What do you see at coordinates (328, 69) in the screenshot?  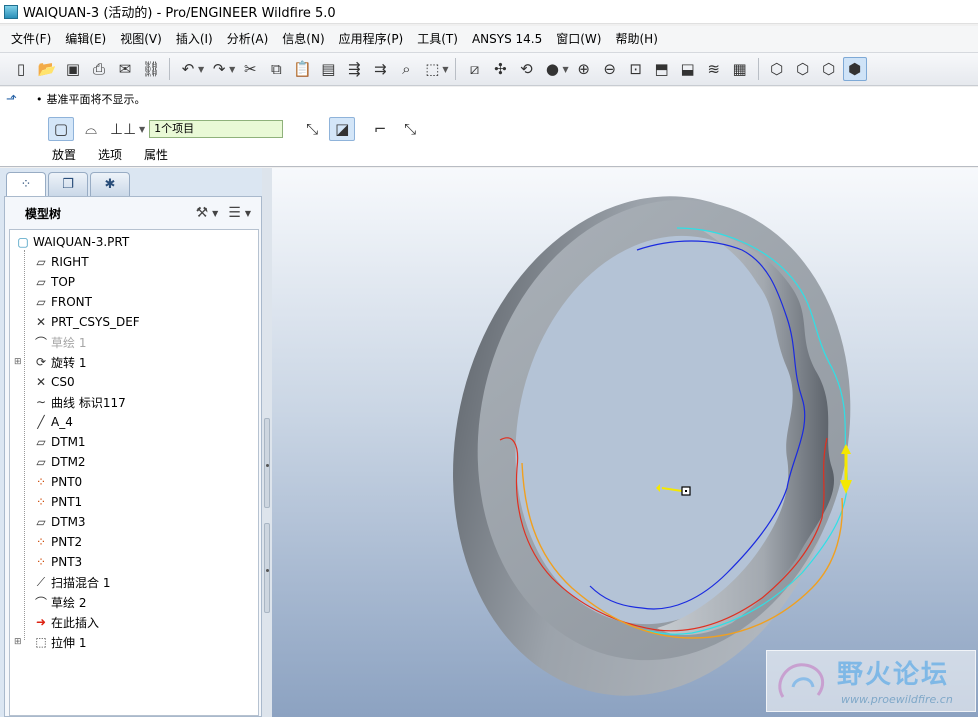 I see `paste-special-icon: ▤` at bounding box center [328, 69].